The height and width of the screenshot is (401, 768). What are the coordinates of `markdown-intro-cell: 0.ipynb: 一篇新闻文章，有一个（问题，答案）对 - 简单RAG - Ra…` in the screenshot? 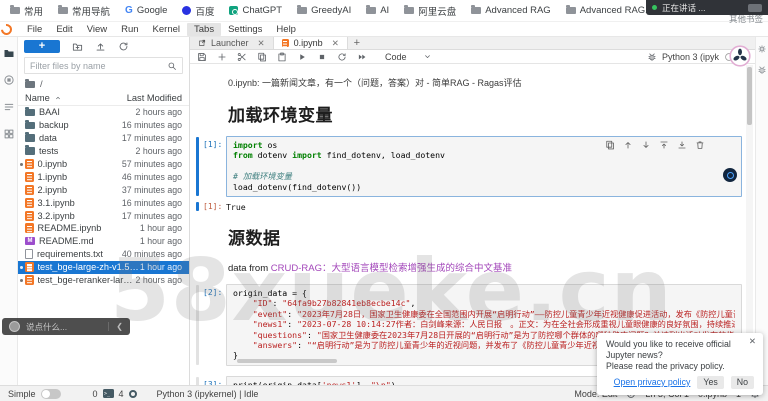 It's located at (484, 82).